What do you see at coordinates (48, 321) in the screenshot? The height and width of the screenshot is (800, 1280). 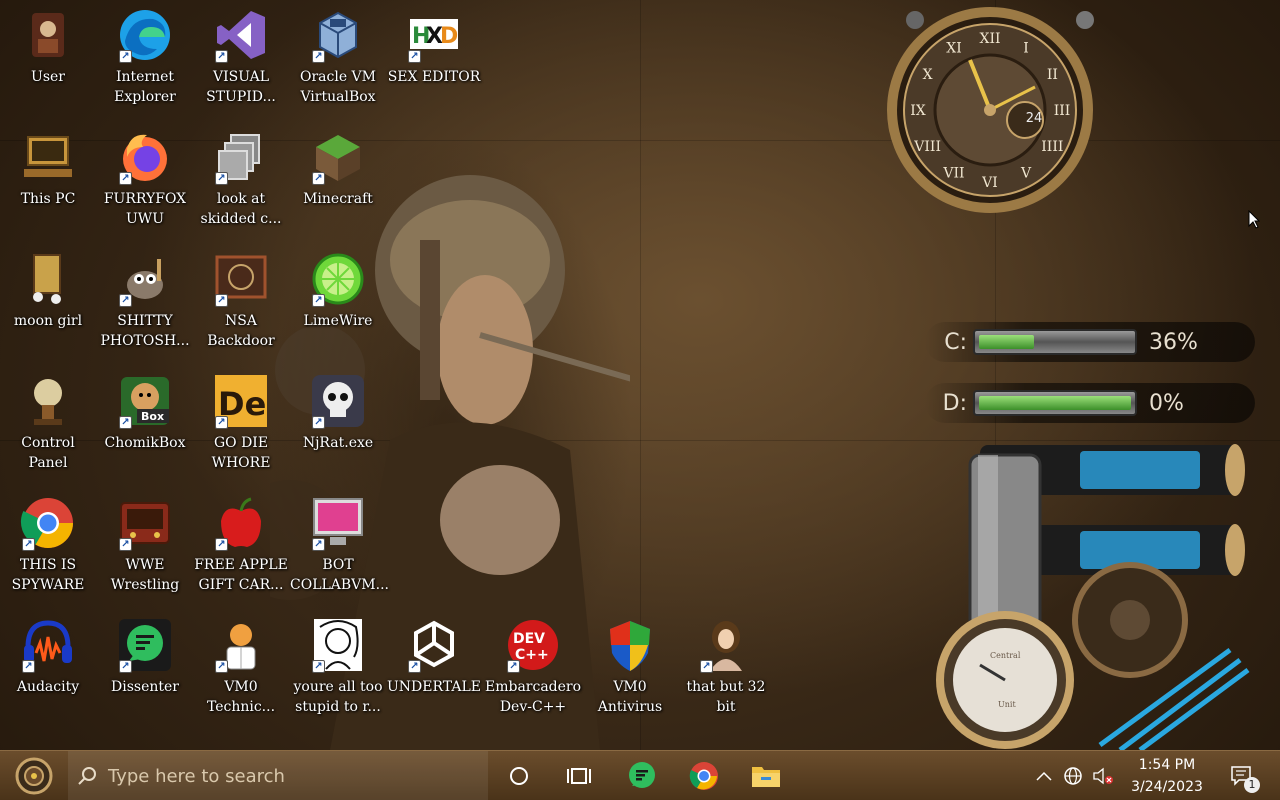 I see `desktop-icon-label: moon girl` at bounding box center [48, 321].